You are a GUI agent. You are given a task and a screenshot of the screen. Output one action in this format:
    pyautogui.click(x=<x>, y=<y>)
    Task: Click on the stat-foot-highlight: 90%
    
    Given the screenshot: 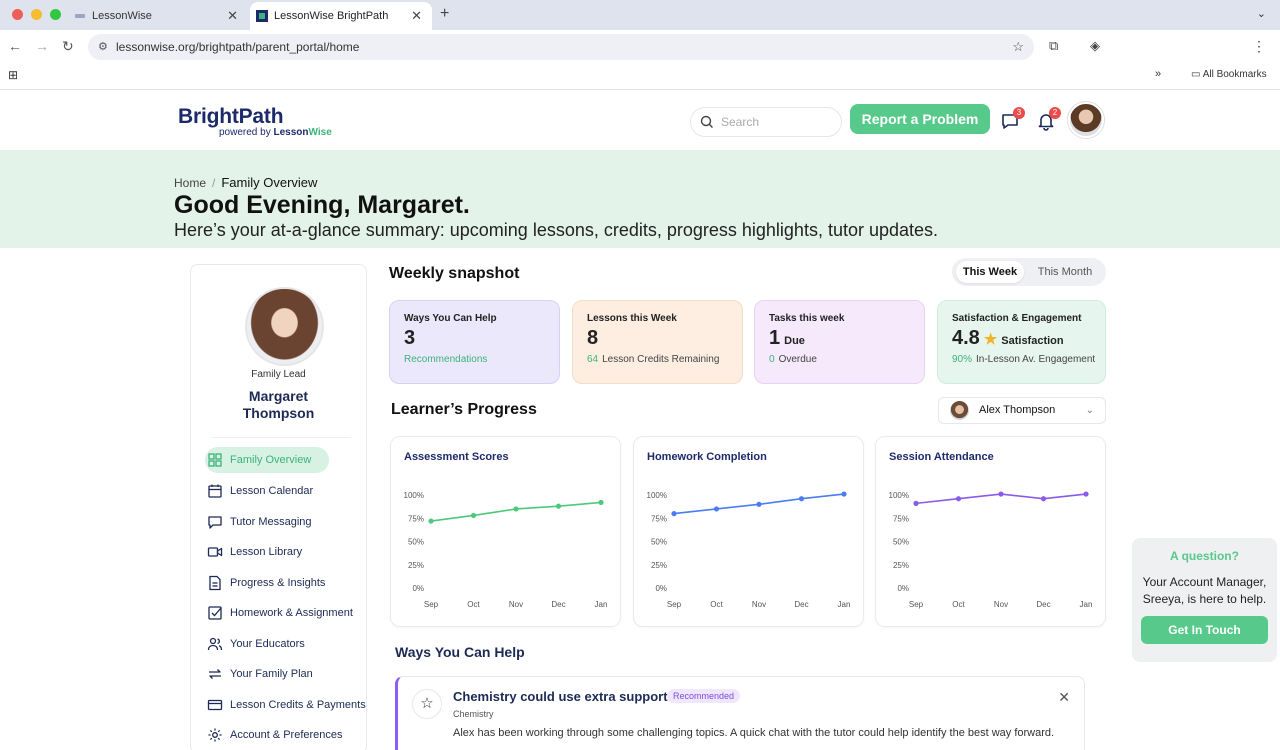 What is the action you would take?
    pyautogui.click(x=962, y=359)
    